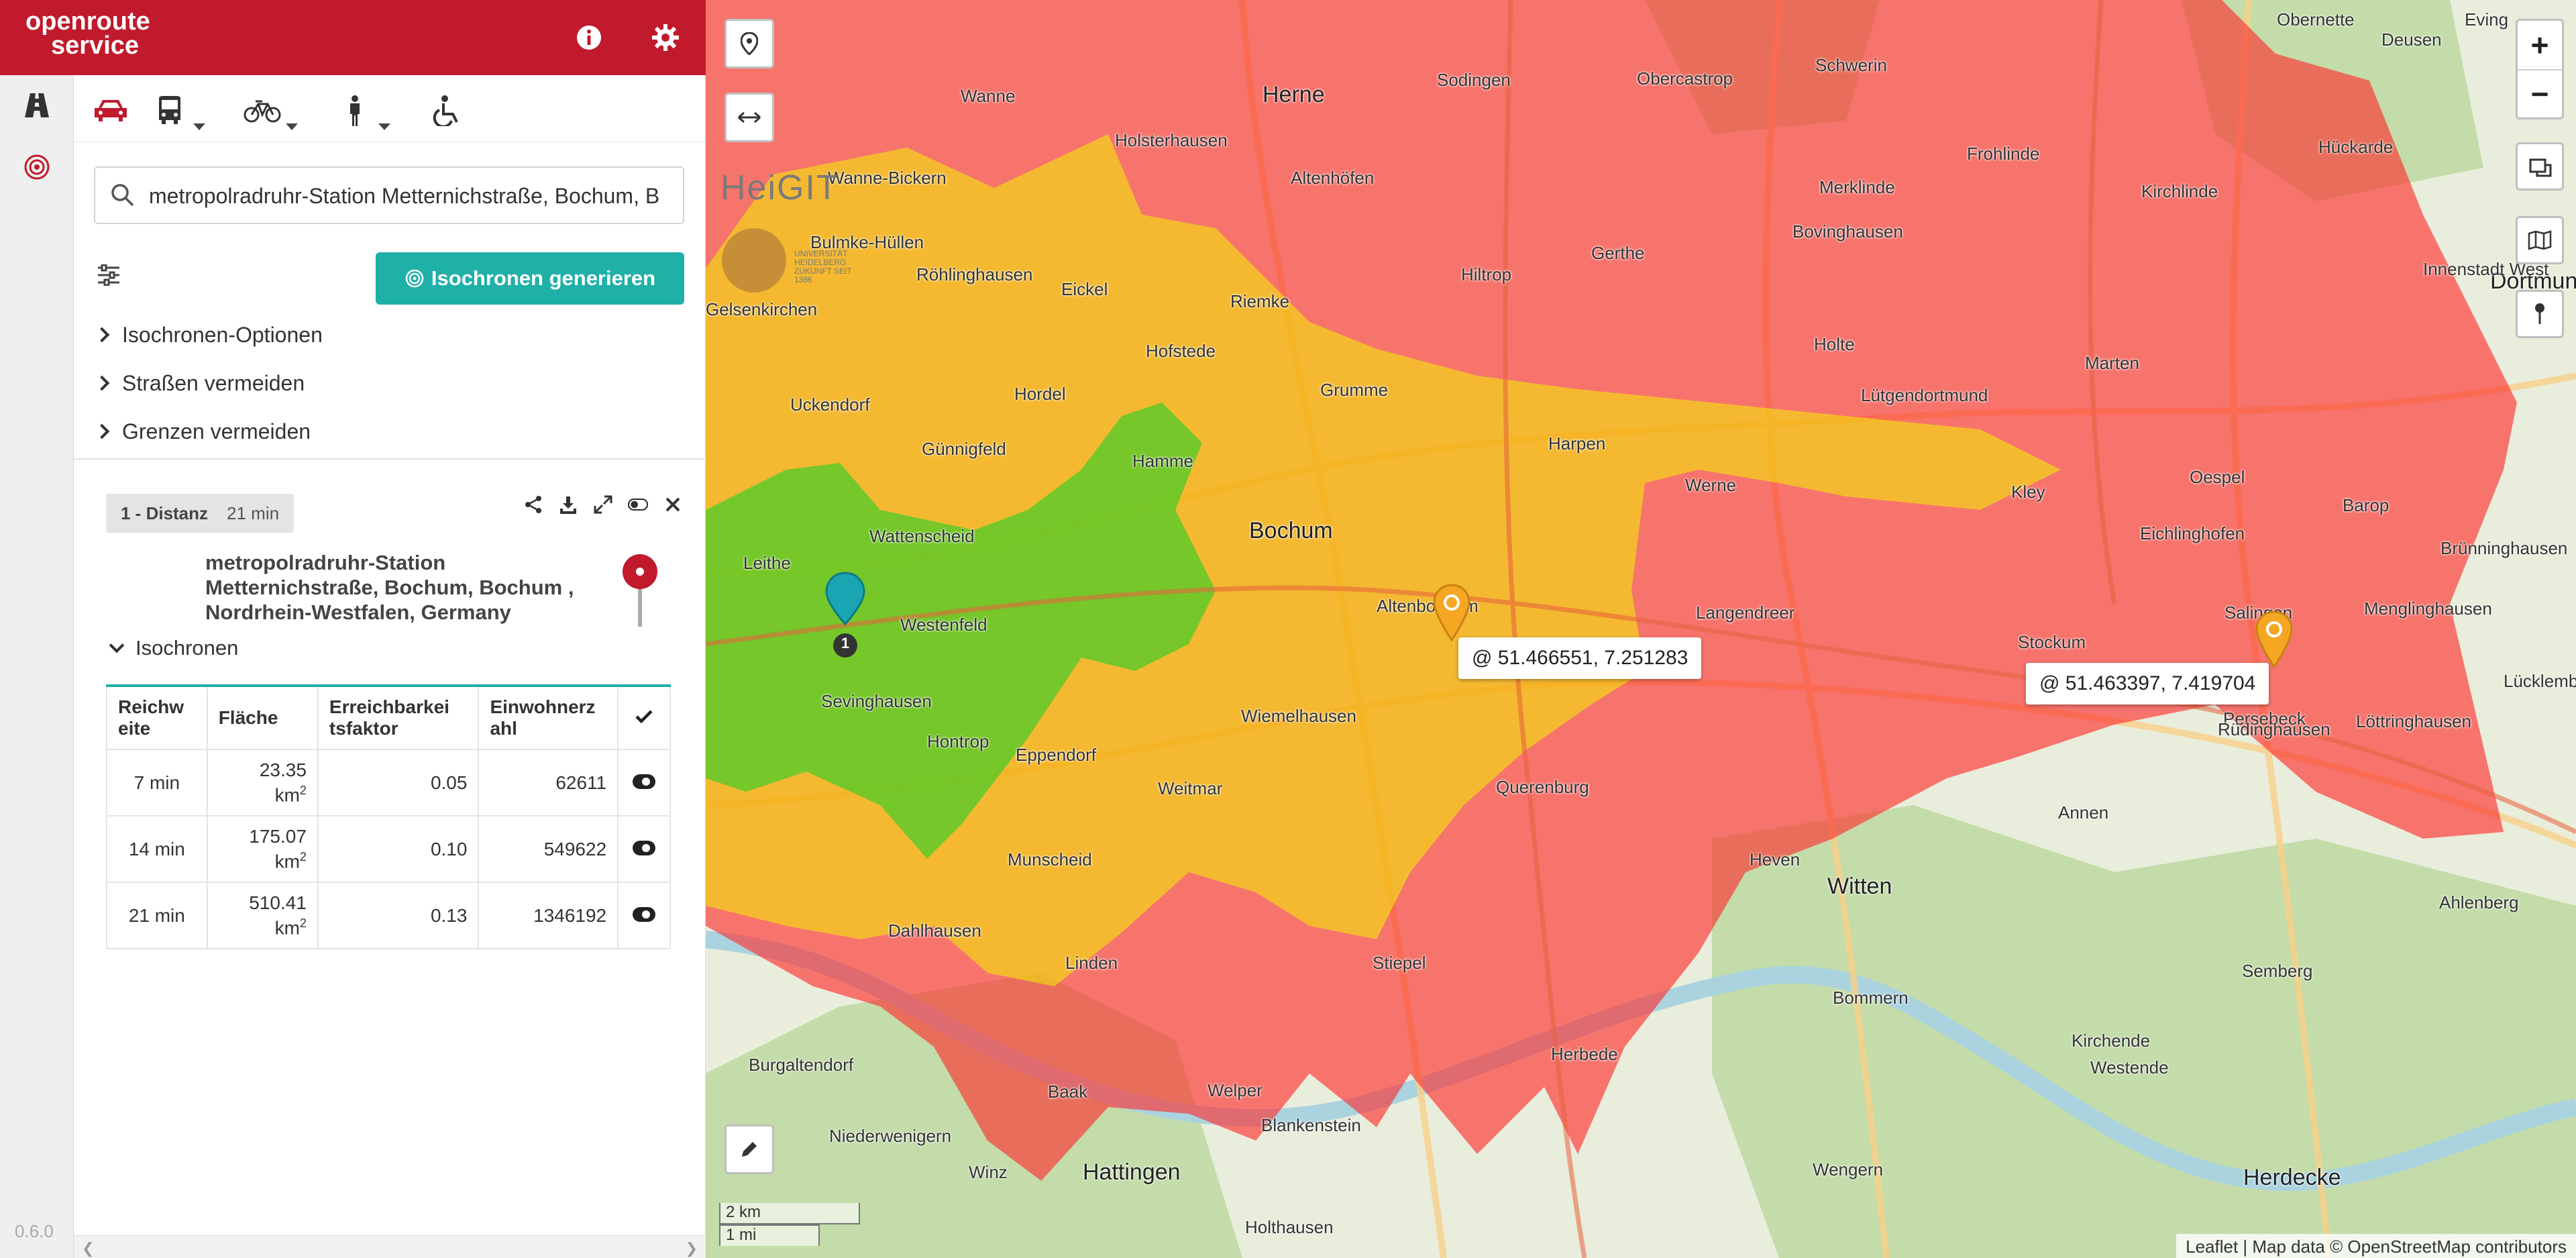 This screenshot has width=2576, height=1258. Describe the element at coordinates (388, 915) in the screenshot. I see `table-row: 21 min 510.41 km2 0.13 1346192` at that location.